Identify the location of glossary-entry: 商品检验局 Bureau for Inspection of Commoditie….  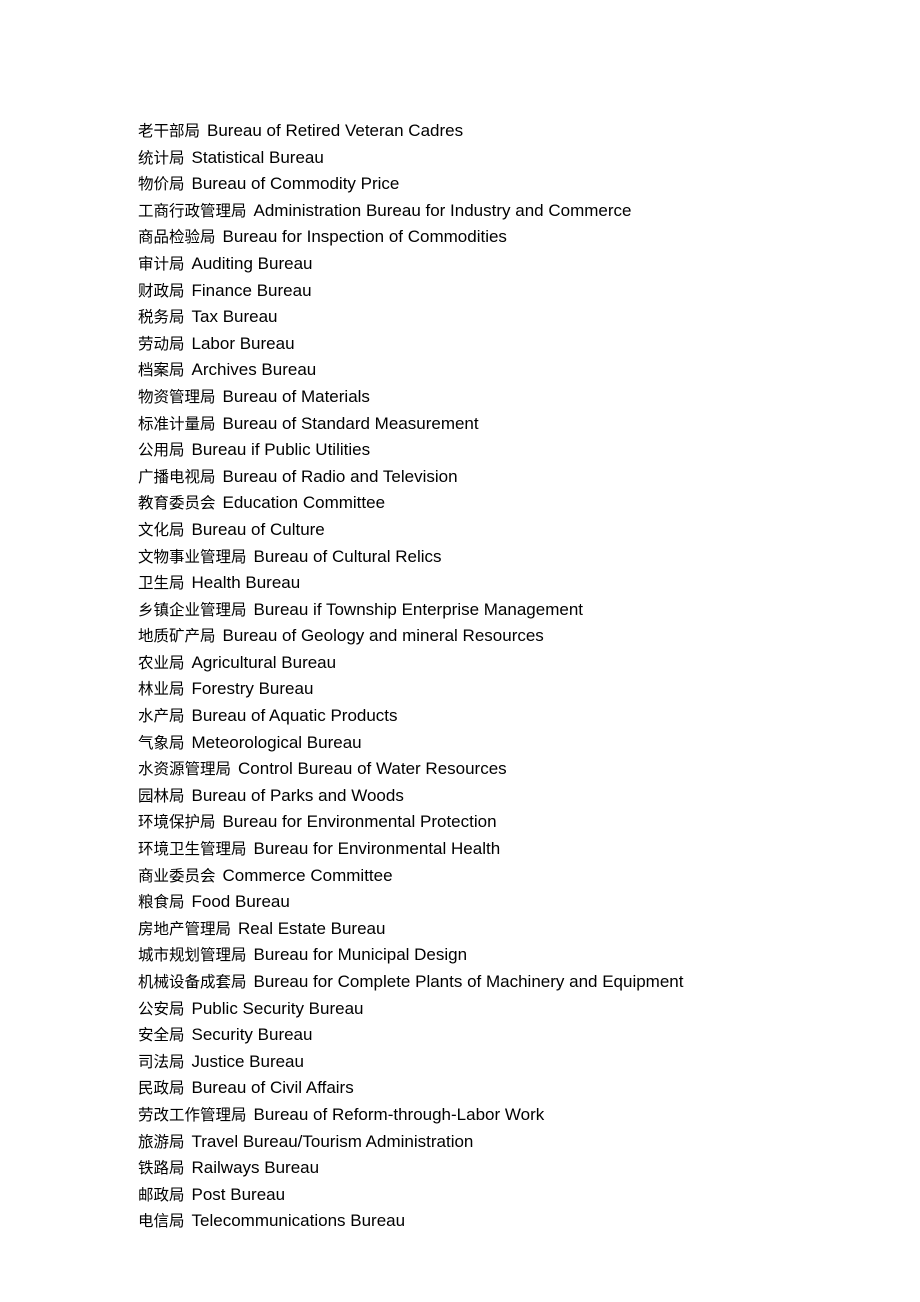
(529, 237).